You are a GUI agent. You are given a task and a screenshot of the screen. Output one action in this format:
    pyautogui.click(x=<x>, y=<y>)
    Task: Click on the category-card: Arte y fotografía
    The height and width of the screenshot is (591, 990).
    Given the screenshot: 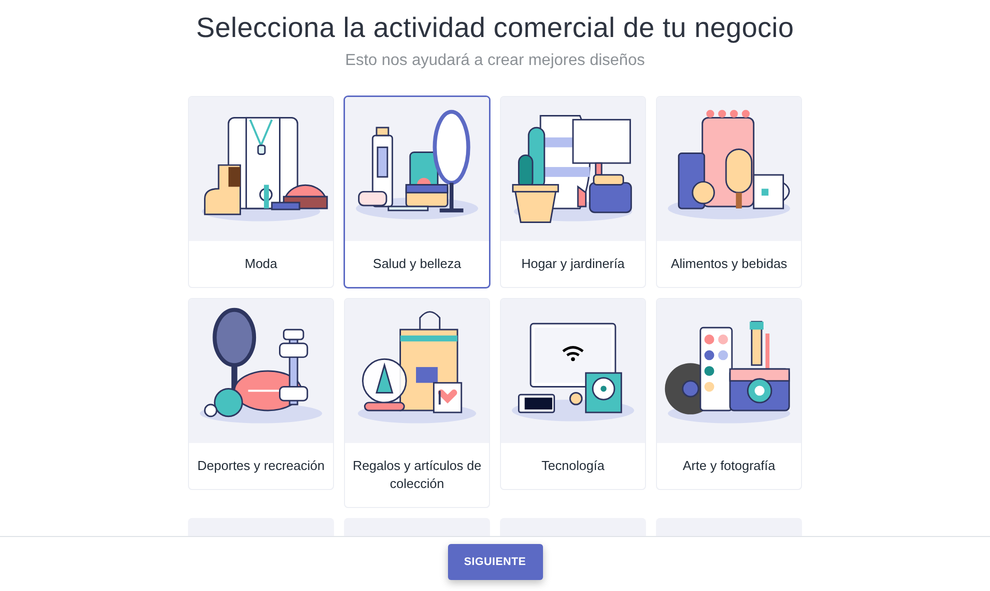 What is the action you would take?
    pyautogui.click(x=729, y=394)
    